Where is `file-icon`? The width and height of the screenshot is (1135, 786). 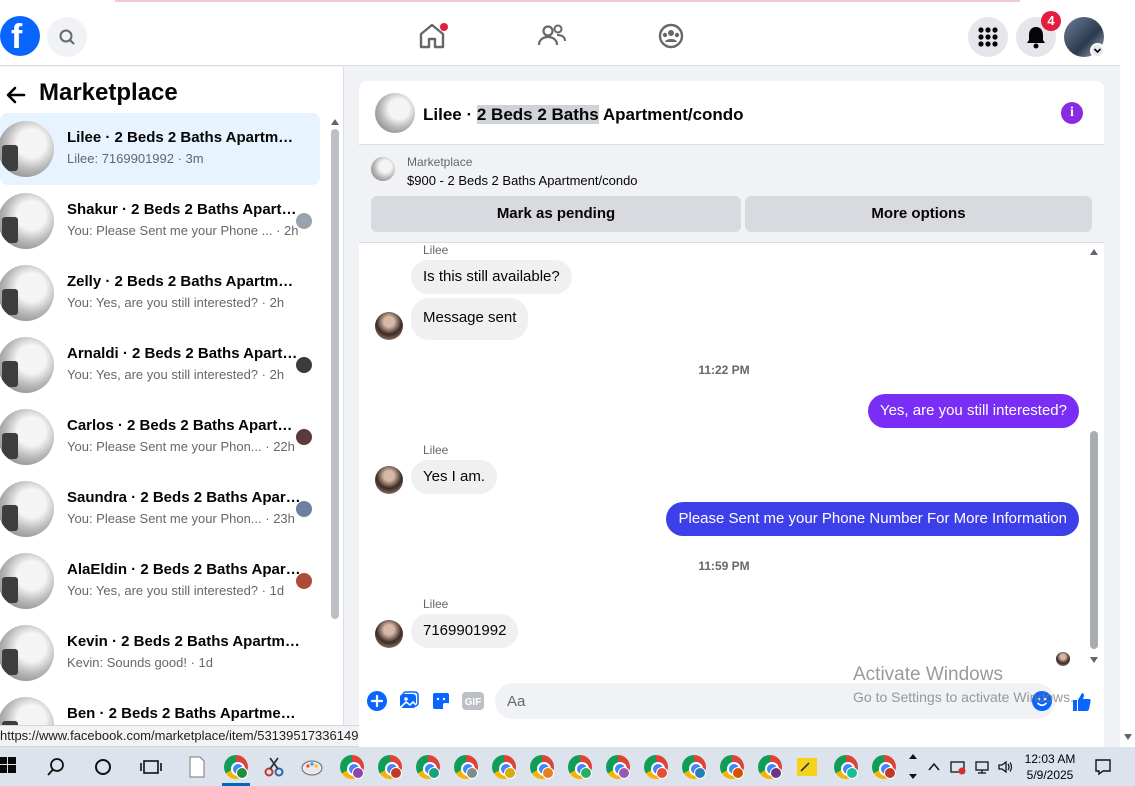 file-icon is located at coordinates (197, 767).